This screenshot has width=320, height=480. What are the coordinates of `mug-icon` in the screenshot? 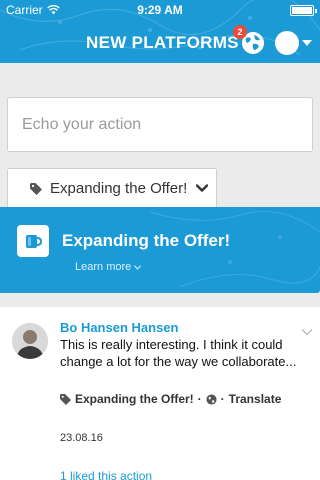 It's located at (33, 241).